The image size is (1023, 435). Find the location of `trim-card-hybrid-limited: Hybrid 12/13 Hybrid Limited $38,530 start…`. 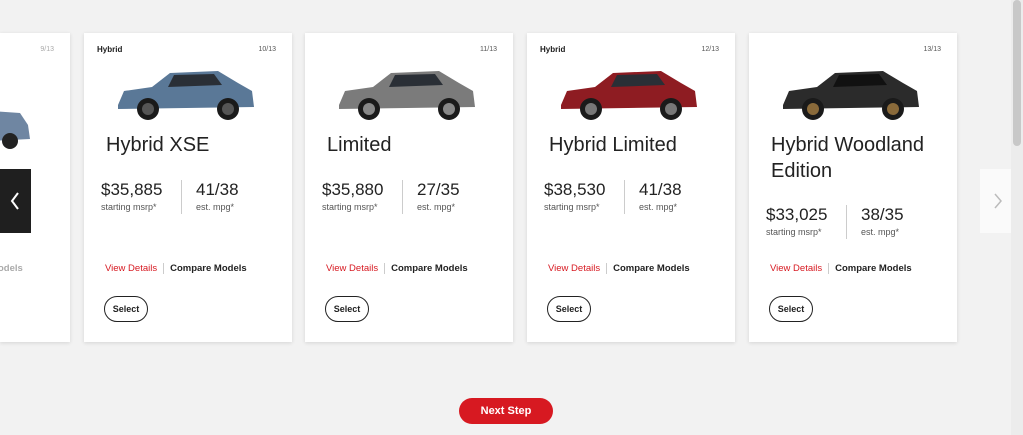

trim-card-hybrid-limited: Hybrid 12/13 Hybrid Limited $38,530 start… is located at coordinates (631, 187).